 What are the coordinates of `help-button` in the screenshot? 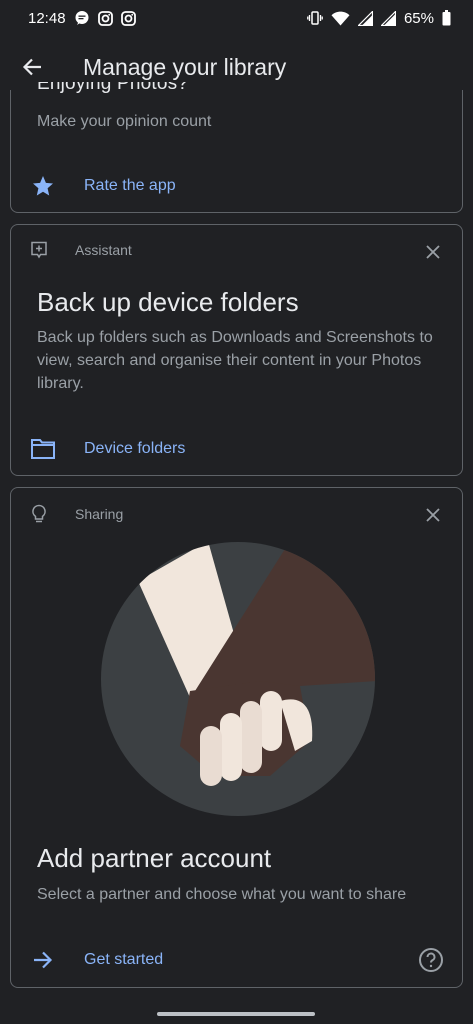 It's located at (431, 960).